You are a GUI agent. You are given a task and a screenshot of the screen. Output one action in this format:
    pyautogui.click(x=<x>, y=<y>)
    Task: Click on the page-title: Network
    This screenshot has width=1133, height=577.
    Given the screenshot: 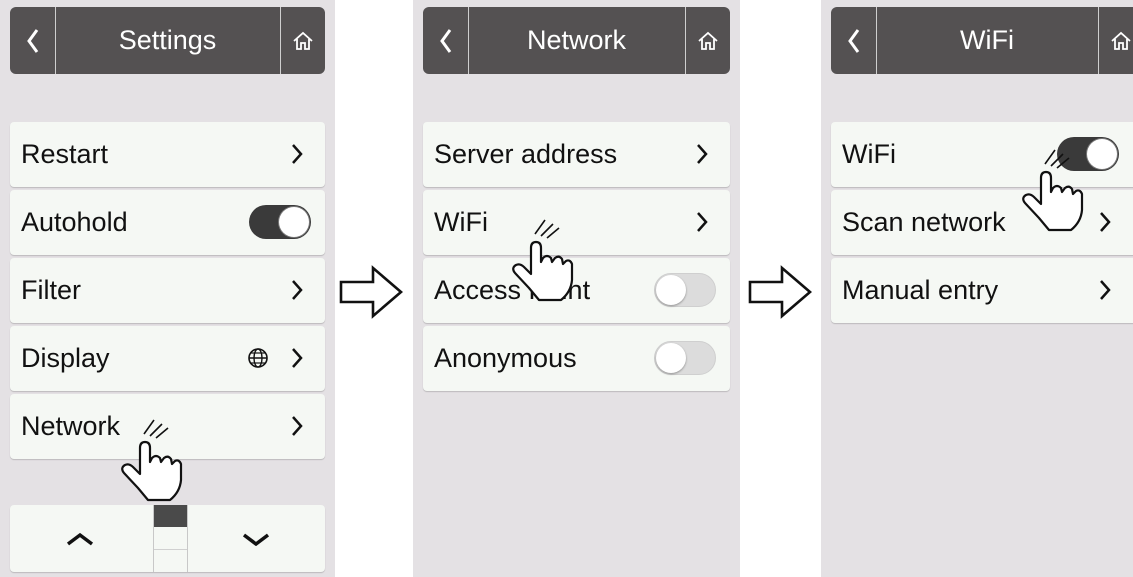 What is the action you would take?
    pyautogui.click(x=576, y=40)
    